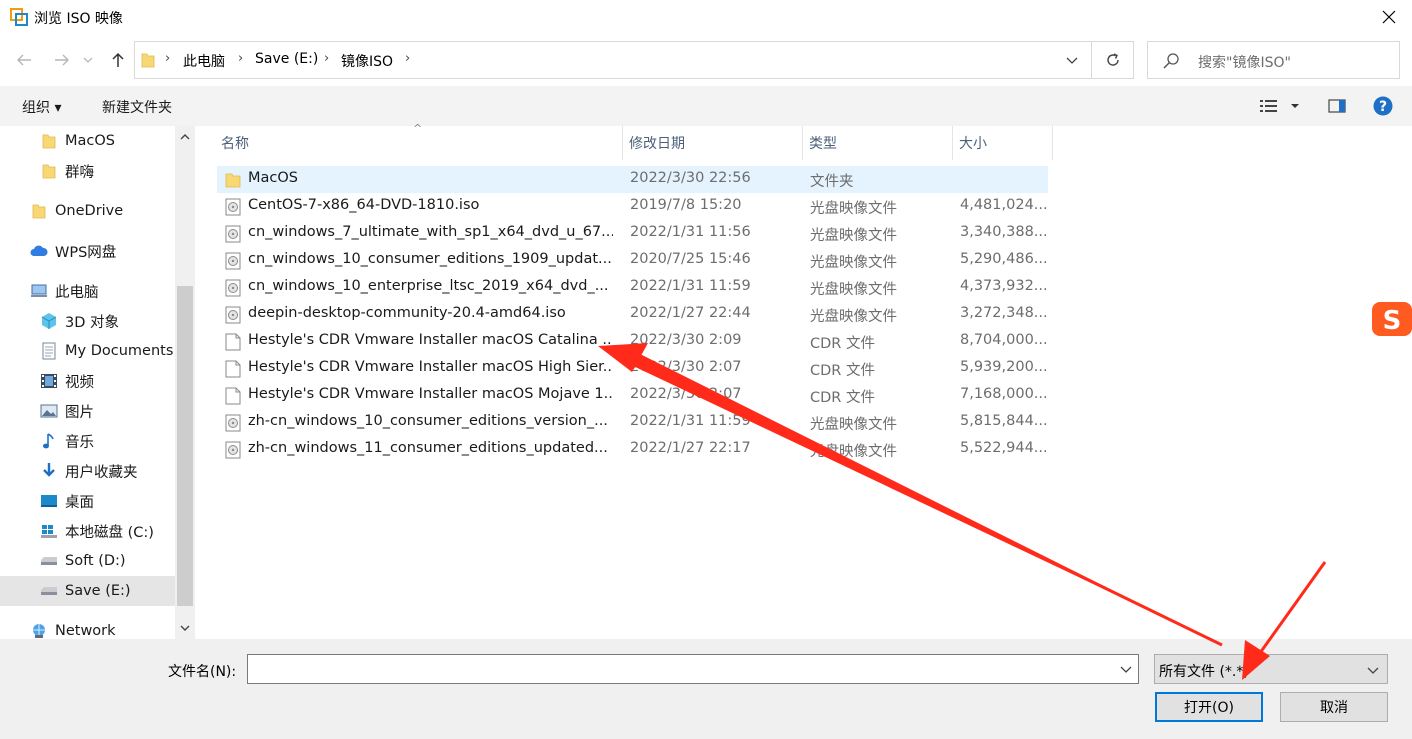  I want to click on file-name: deepin-desktop-community-20.4-amd64.iso, so click(407, 313).